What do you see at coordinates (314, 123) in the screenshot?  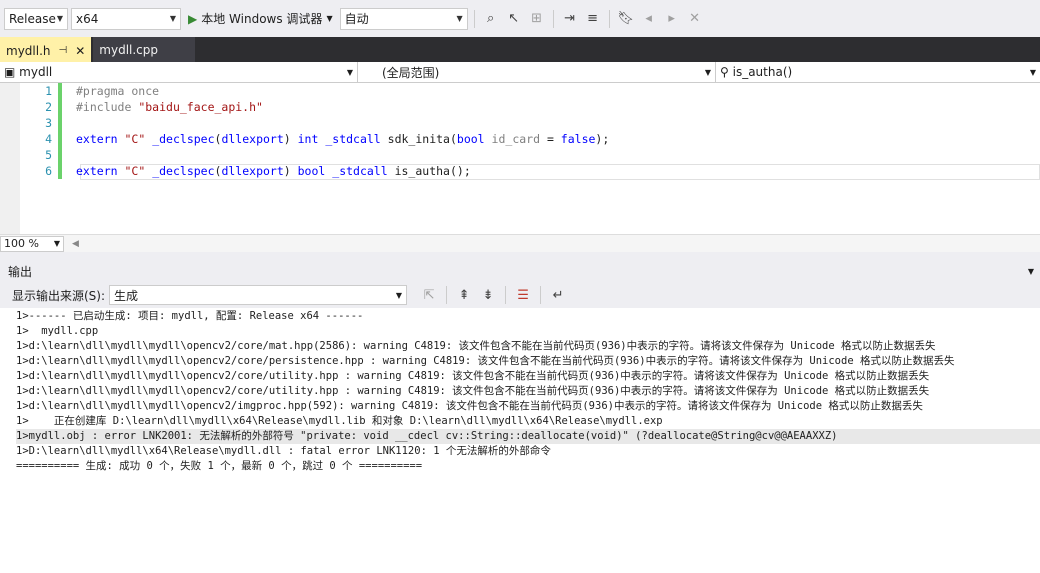 I see `code-line: 3` at bounding box center [314, 123].